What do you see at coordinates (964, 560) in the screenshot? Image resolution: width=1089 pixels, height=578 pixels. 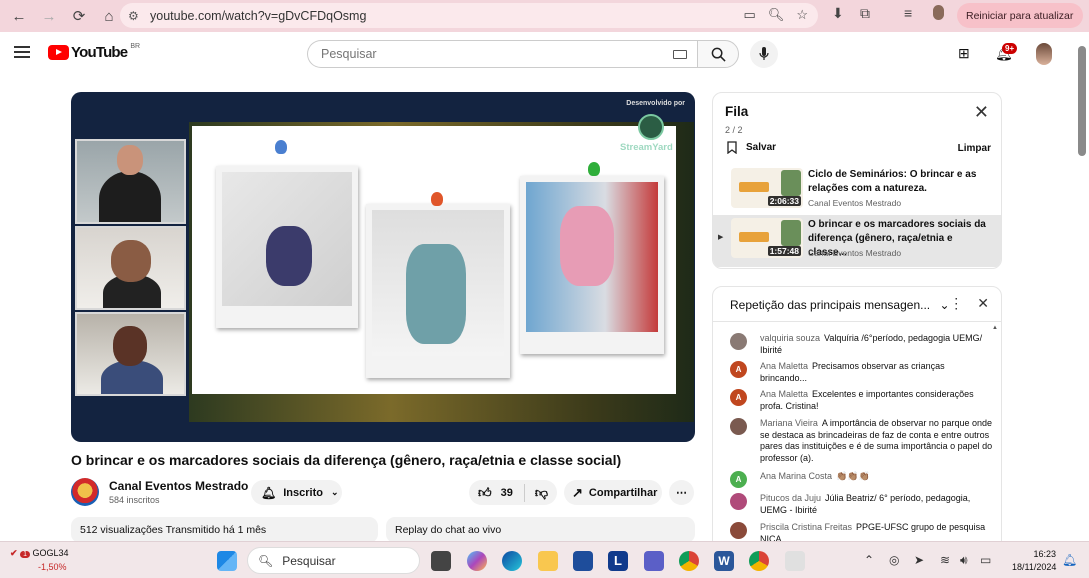 I see `volume-icon: 🔊︎` at bounding box center [964, 560].